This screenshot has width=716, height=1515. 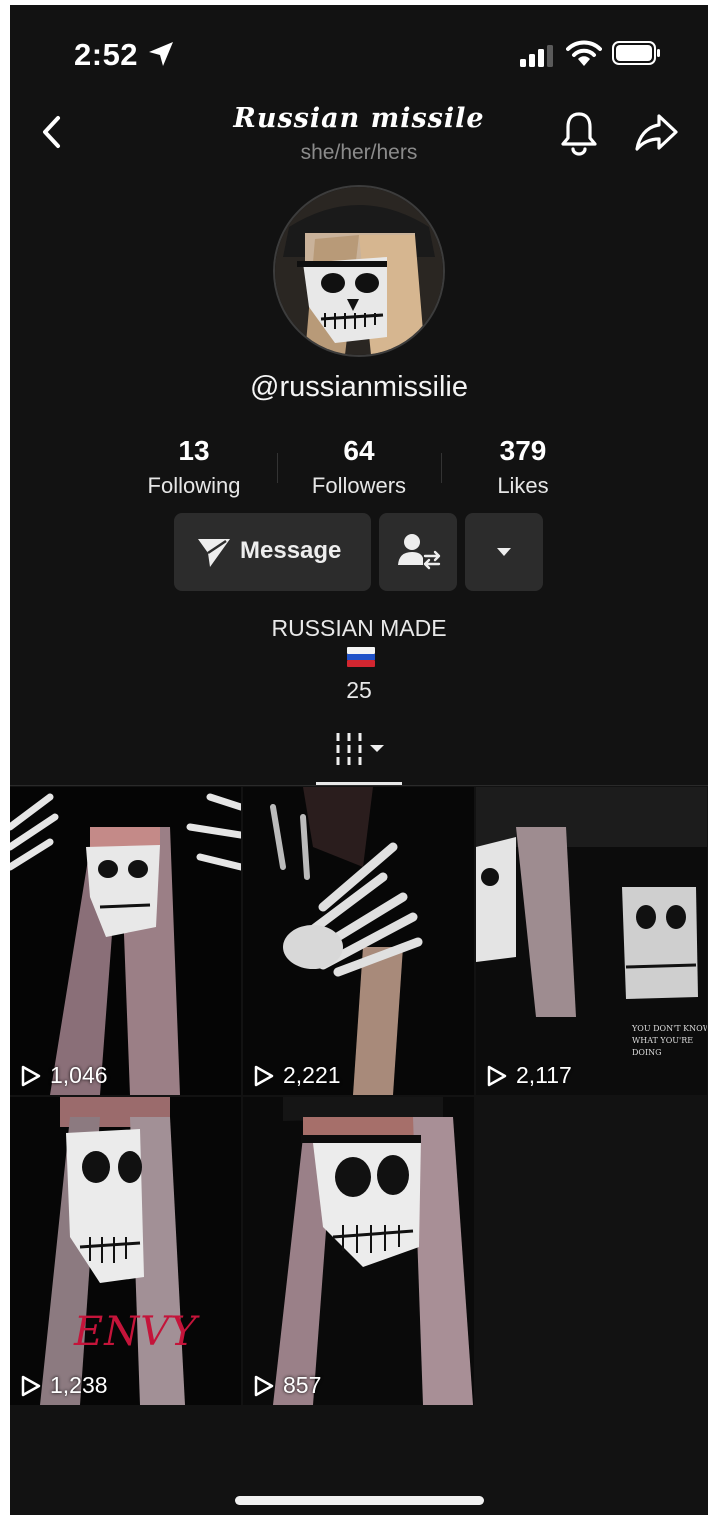 What do you see at coordinates (161, 54) in the screenshot?
I see `location-arrow-icon` at bounding box center [161, 54].